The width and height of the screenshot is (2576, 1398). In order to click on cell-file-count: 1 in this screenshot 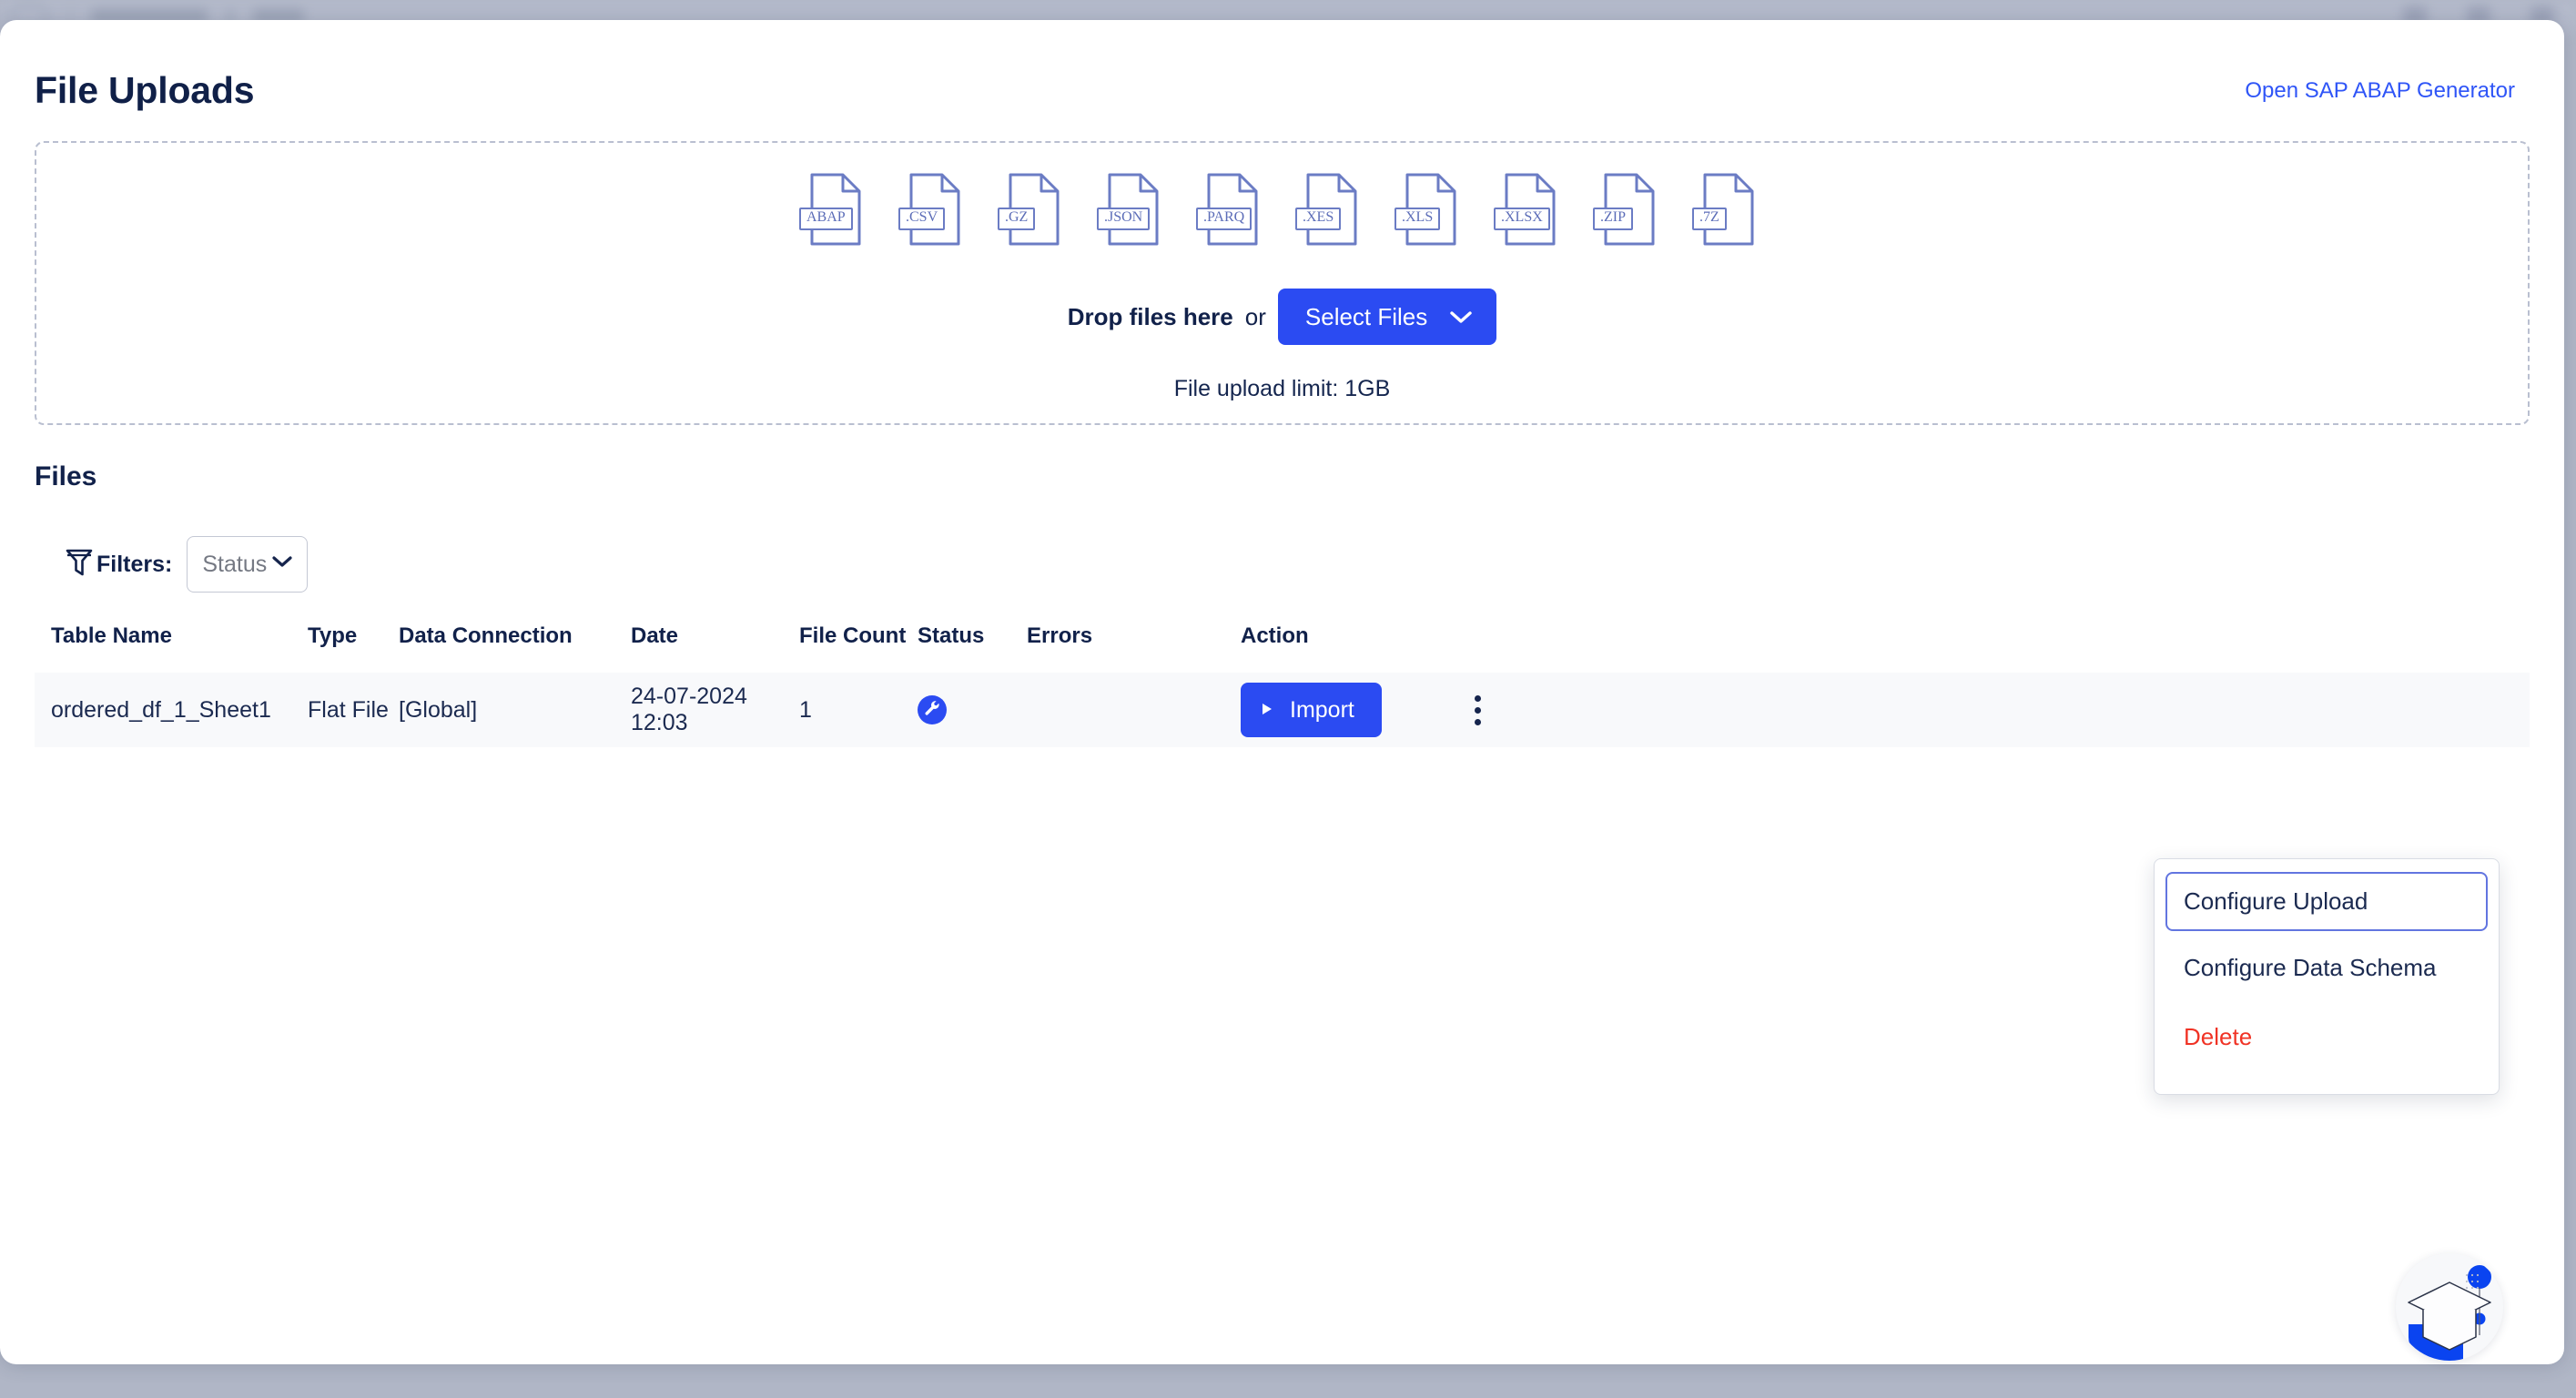, I will do `click(805, 709)`.